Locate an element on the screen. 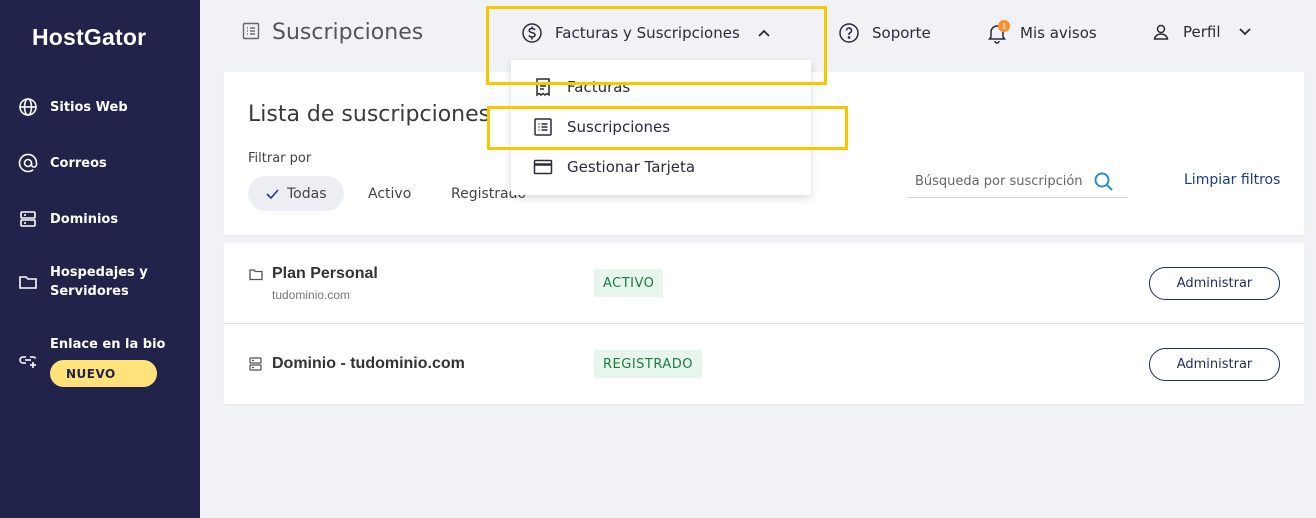 This screenshot has height=518, width=1316. notification-count-badge: 1 is located at coordinates (1004, 26).